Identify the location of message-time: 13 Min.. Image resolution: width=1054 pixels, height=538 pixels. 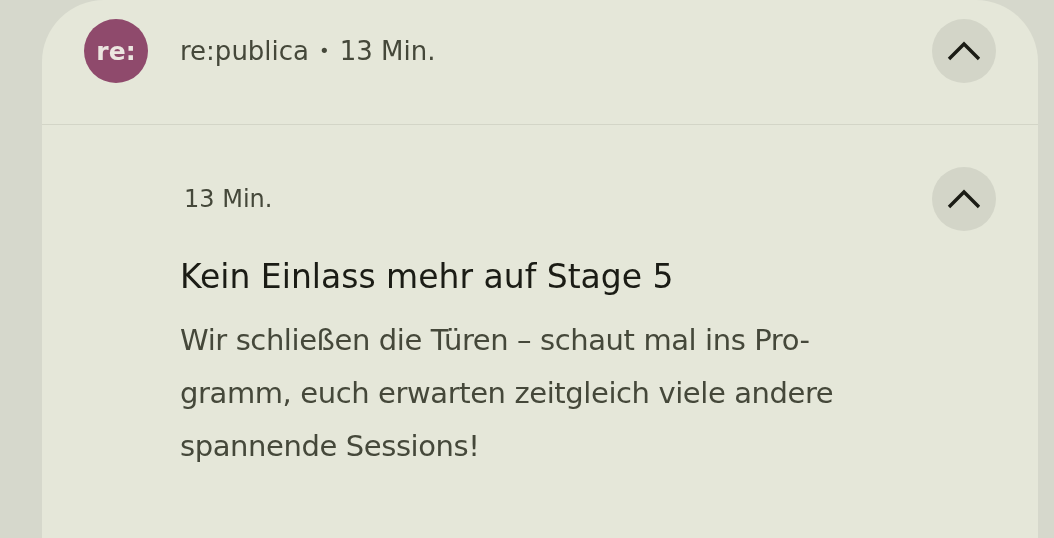
(228, 199).